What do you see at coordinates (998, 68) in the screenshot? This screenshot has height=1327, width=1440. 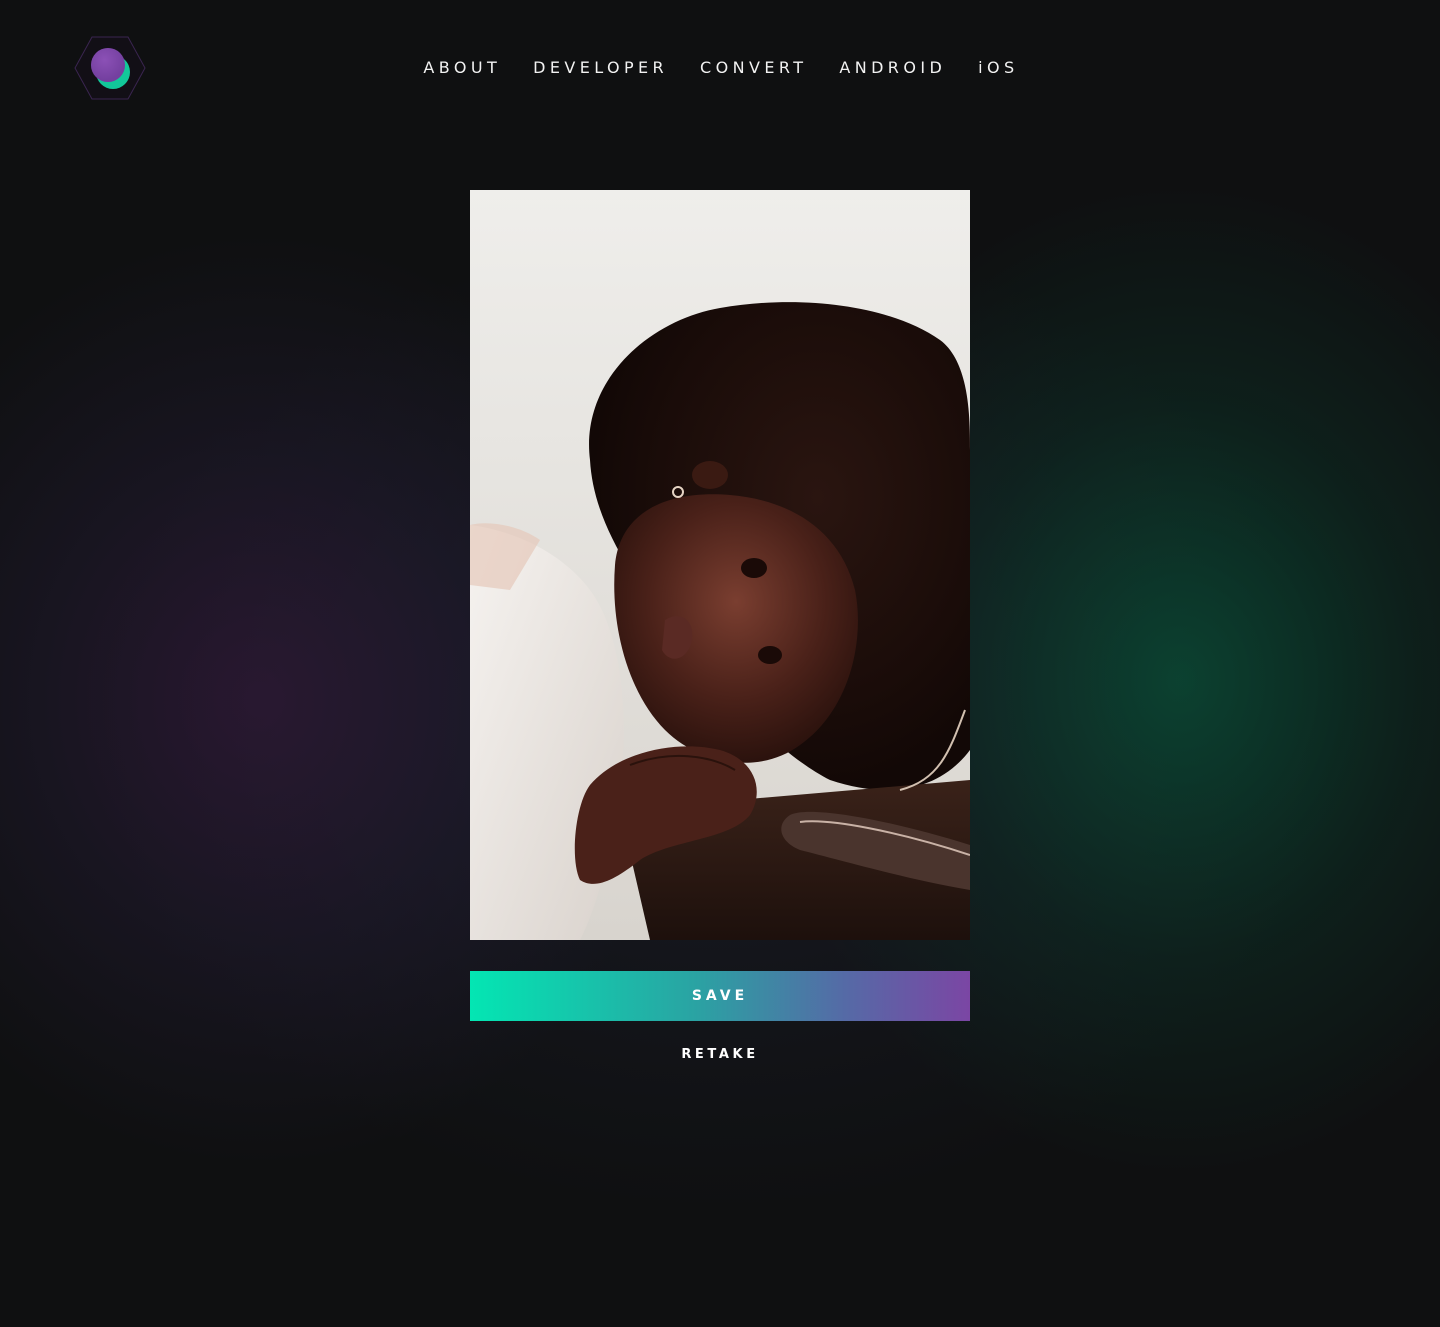 I see `nav-item-ios: iOS` at bounding box center [998, 68].